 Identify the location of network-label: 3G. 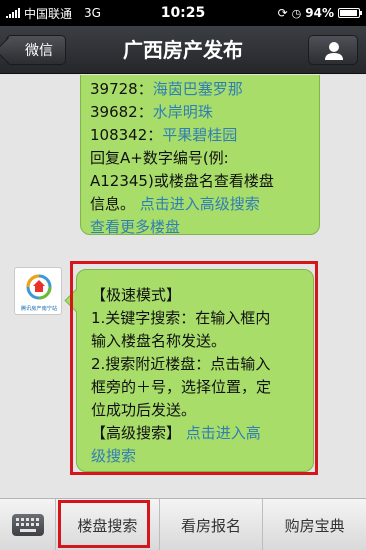
(92, 13).